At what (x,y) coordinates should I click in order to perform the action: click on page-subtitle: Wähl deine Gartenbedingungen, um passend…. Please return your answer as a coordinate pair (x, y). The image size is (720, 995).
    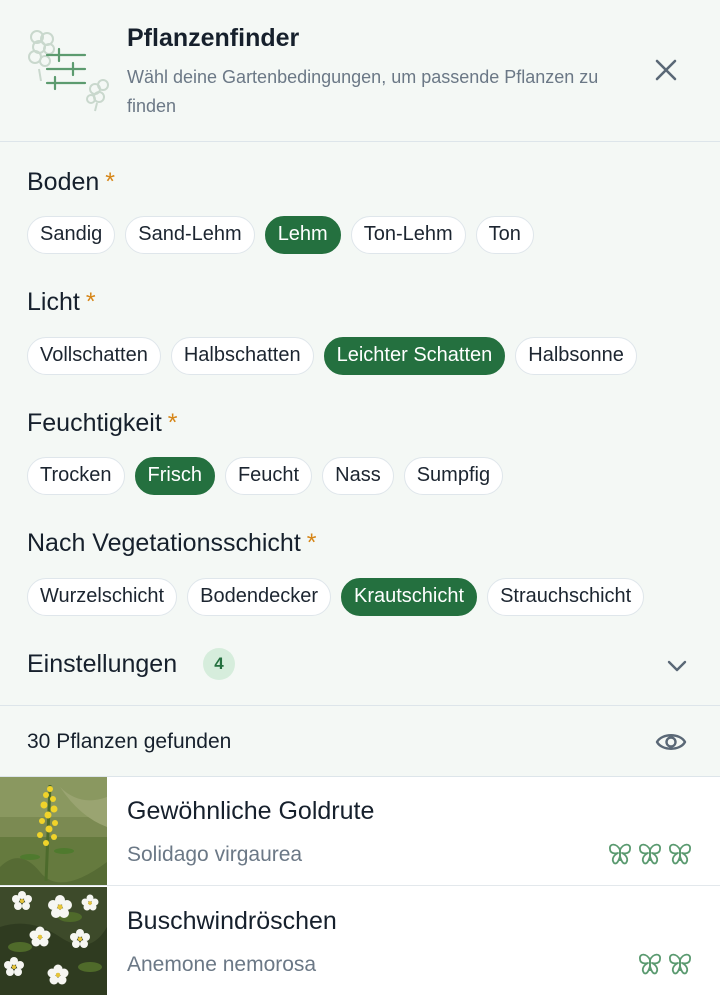
    Looking at the image, I should click on (363, 91).